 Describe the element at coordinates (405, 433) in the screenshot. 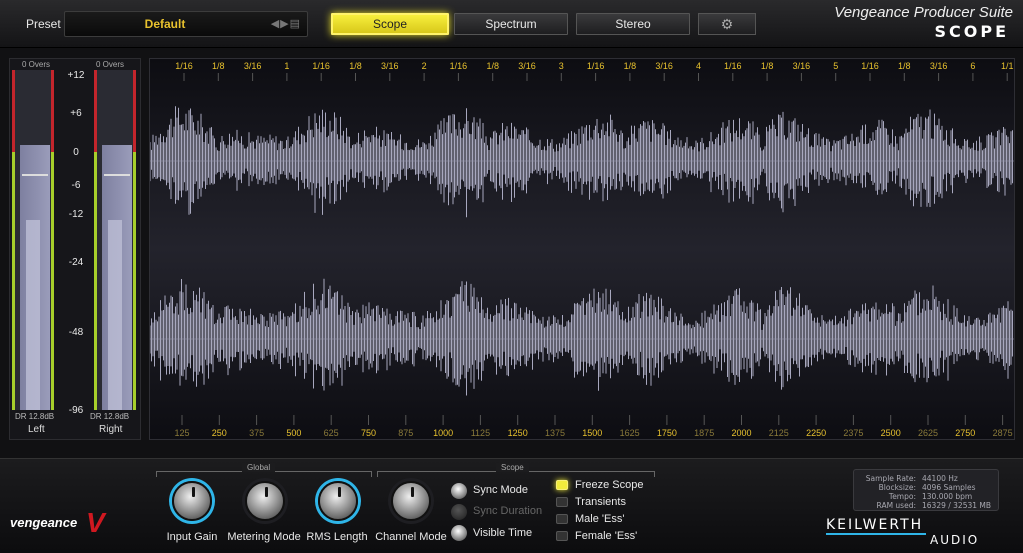

I see `sample-tick-label: 875` at that location.